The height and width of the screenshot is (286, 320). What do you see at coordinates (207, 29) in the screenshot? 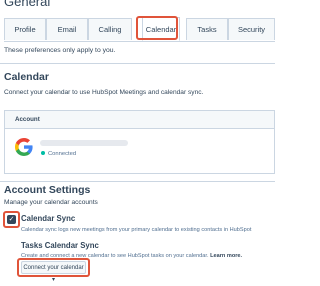
I see `tab-tasks: Tasks` at bounding box center [207, 29].